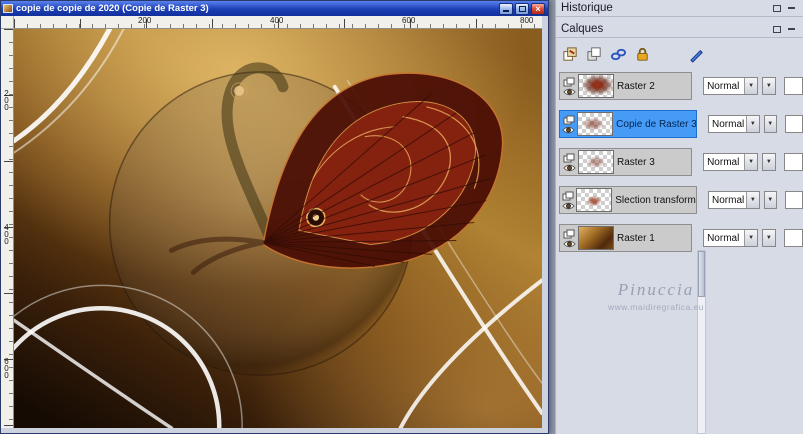 The height and width of the screenshot is (434, 803). What do you see at coordinates (626, 238) in the screenshot?
I see `layer-strip: Raster 1` at bounding box center [626, 238].